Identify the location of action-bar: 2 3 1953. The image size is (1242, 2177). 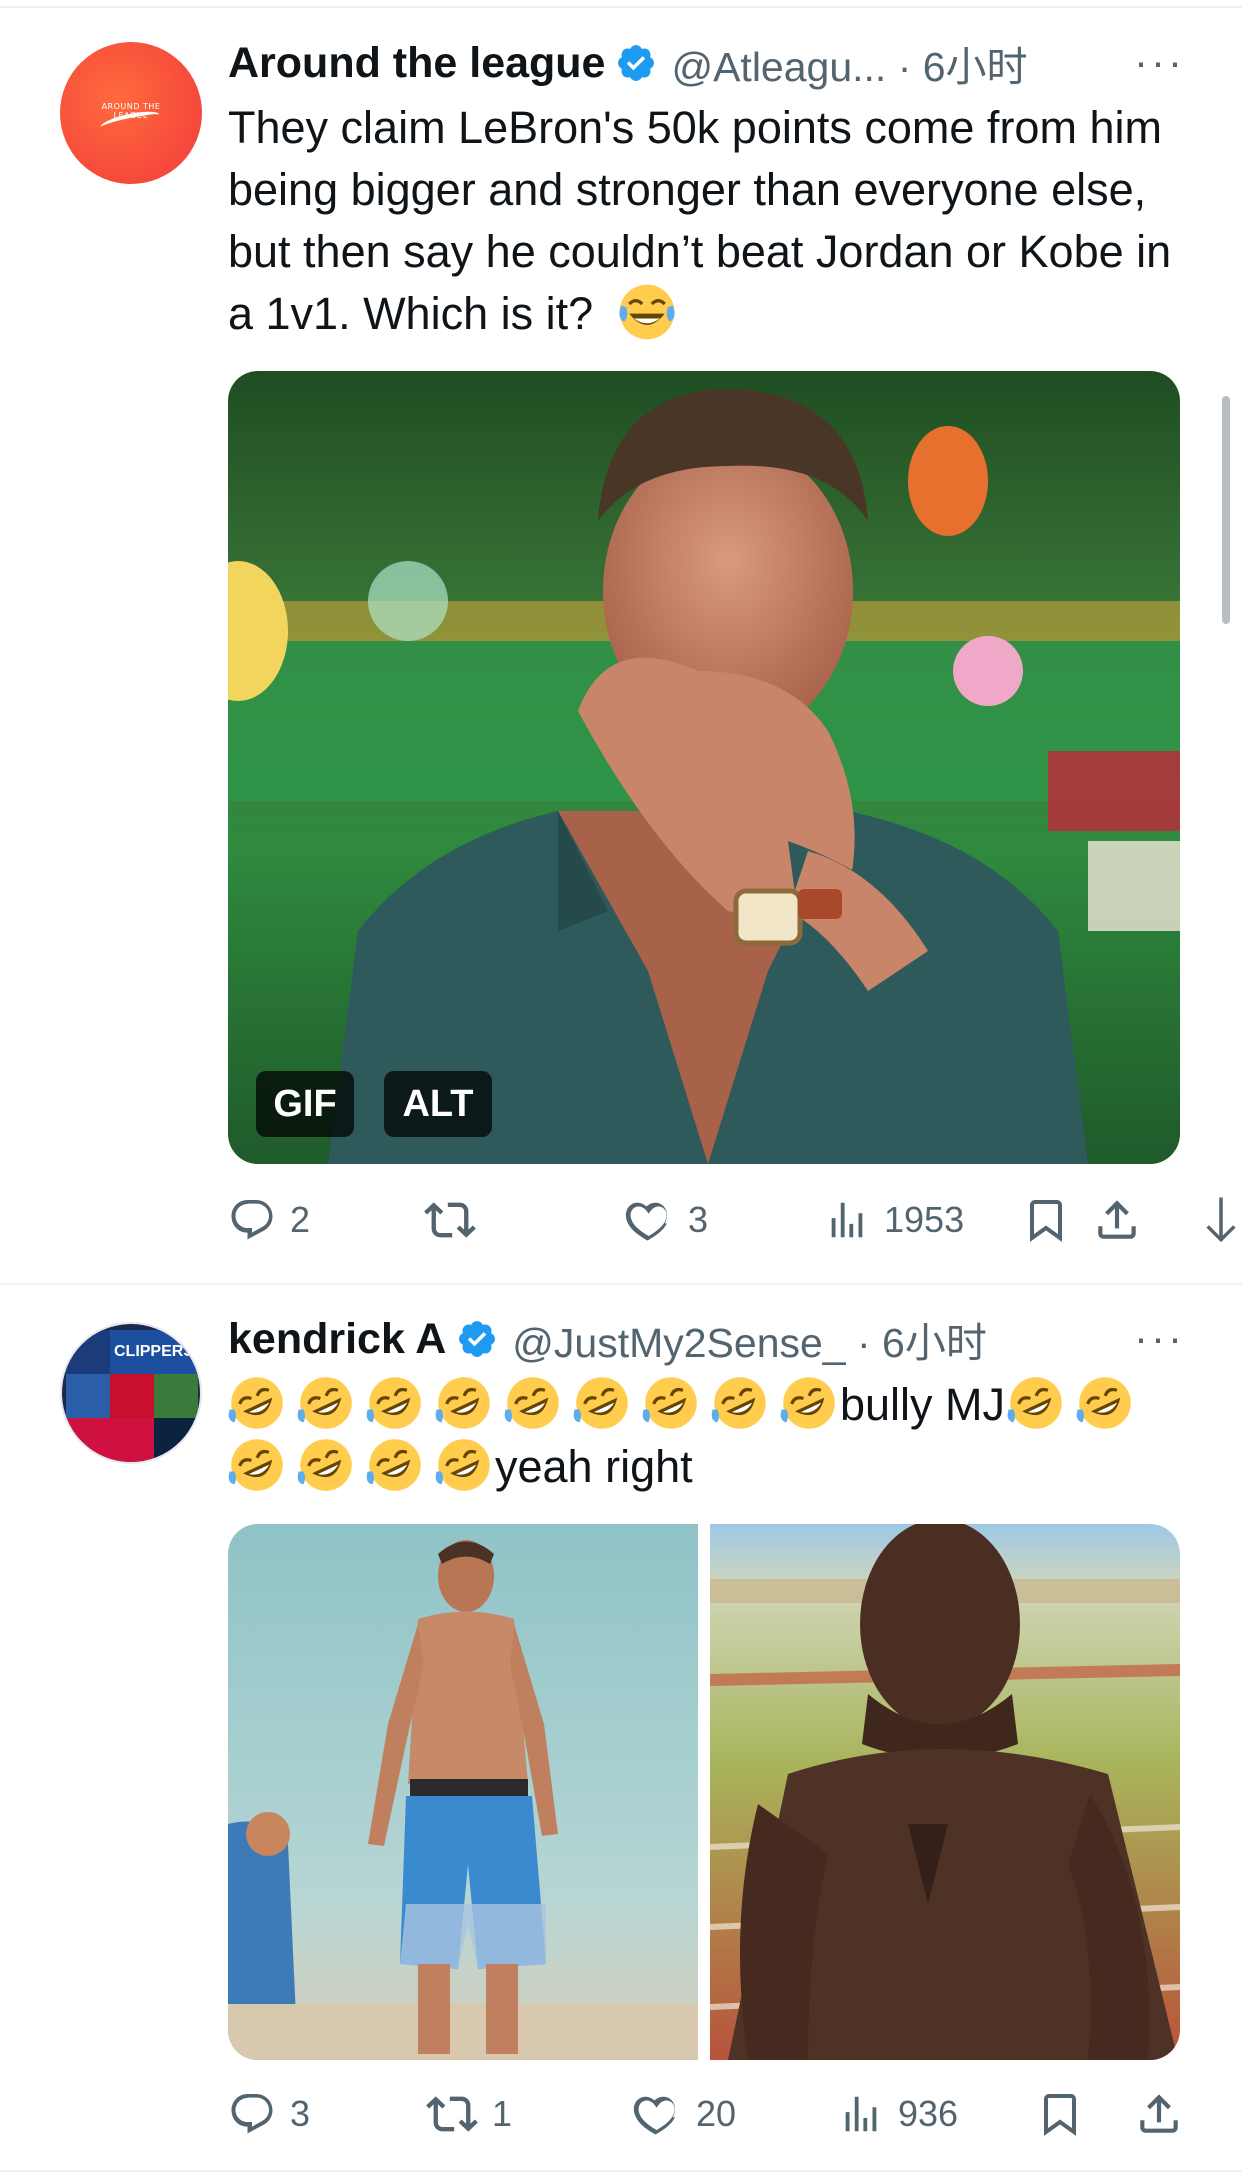
(735, 1220).